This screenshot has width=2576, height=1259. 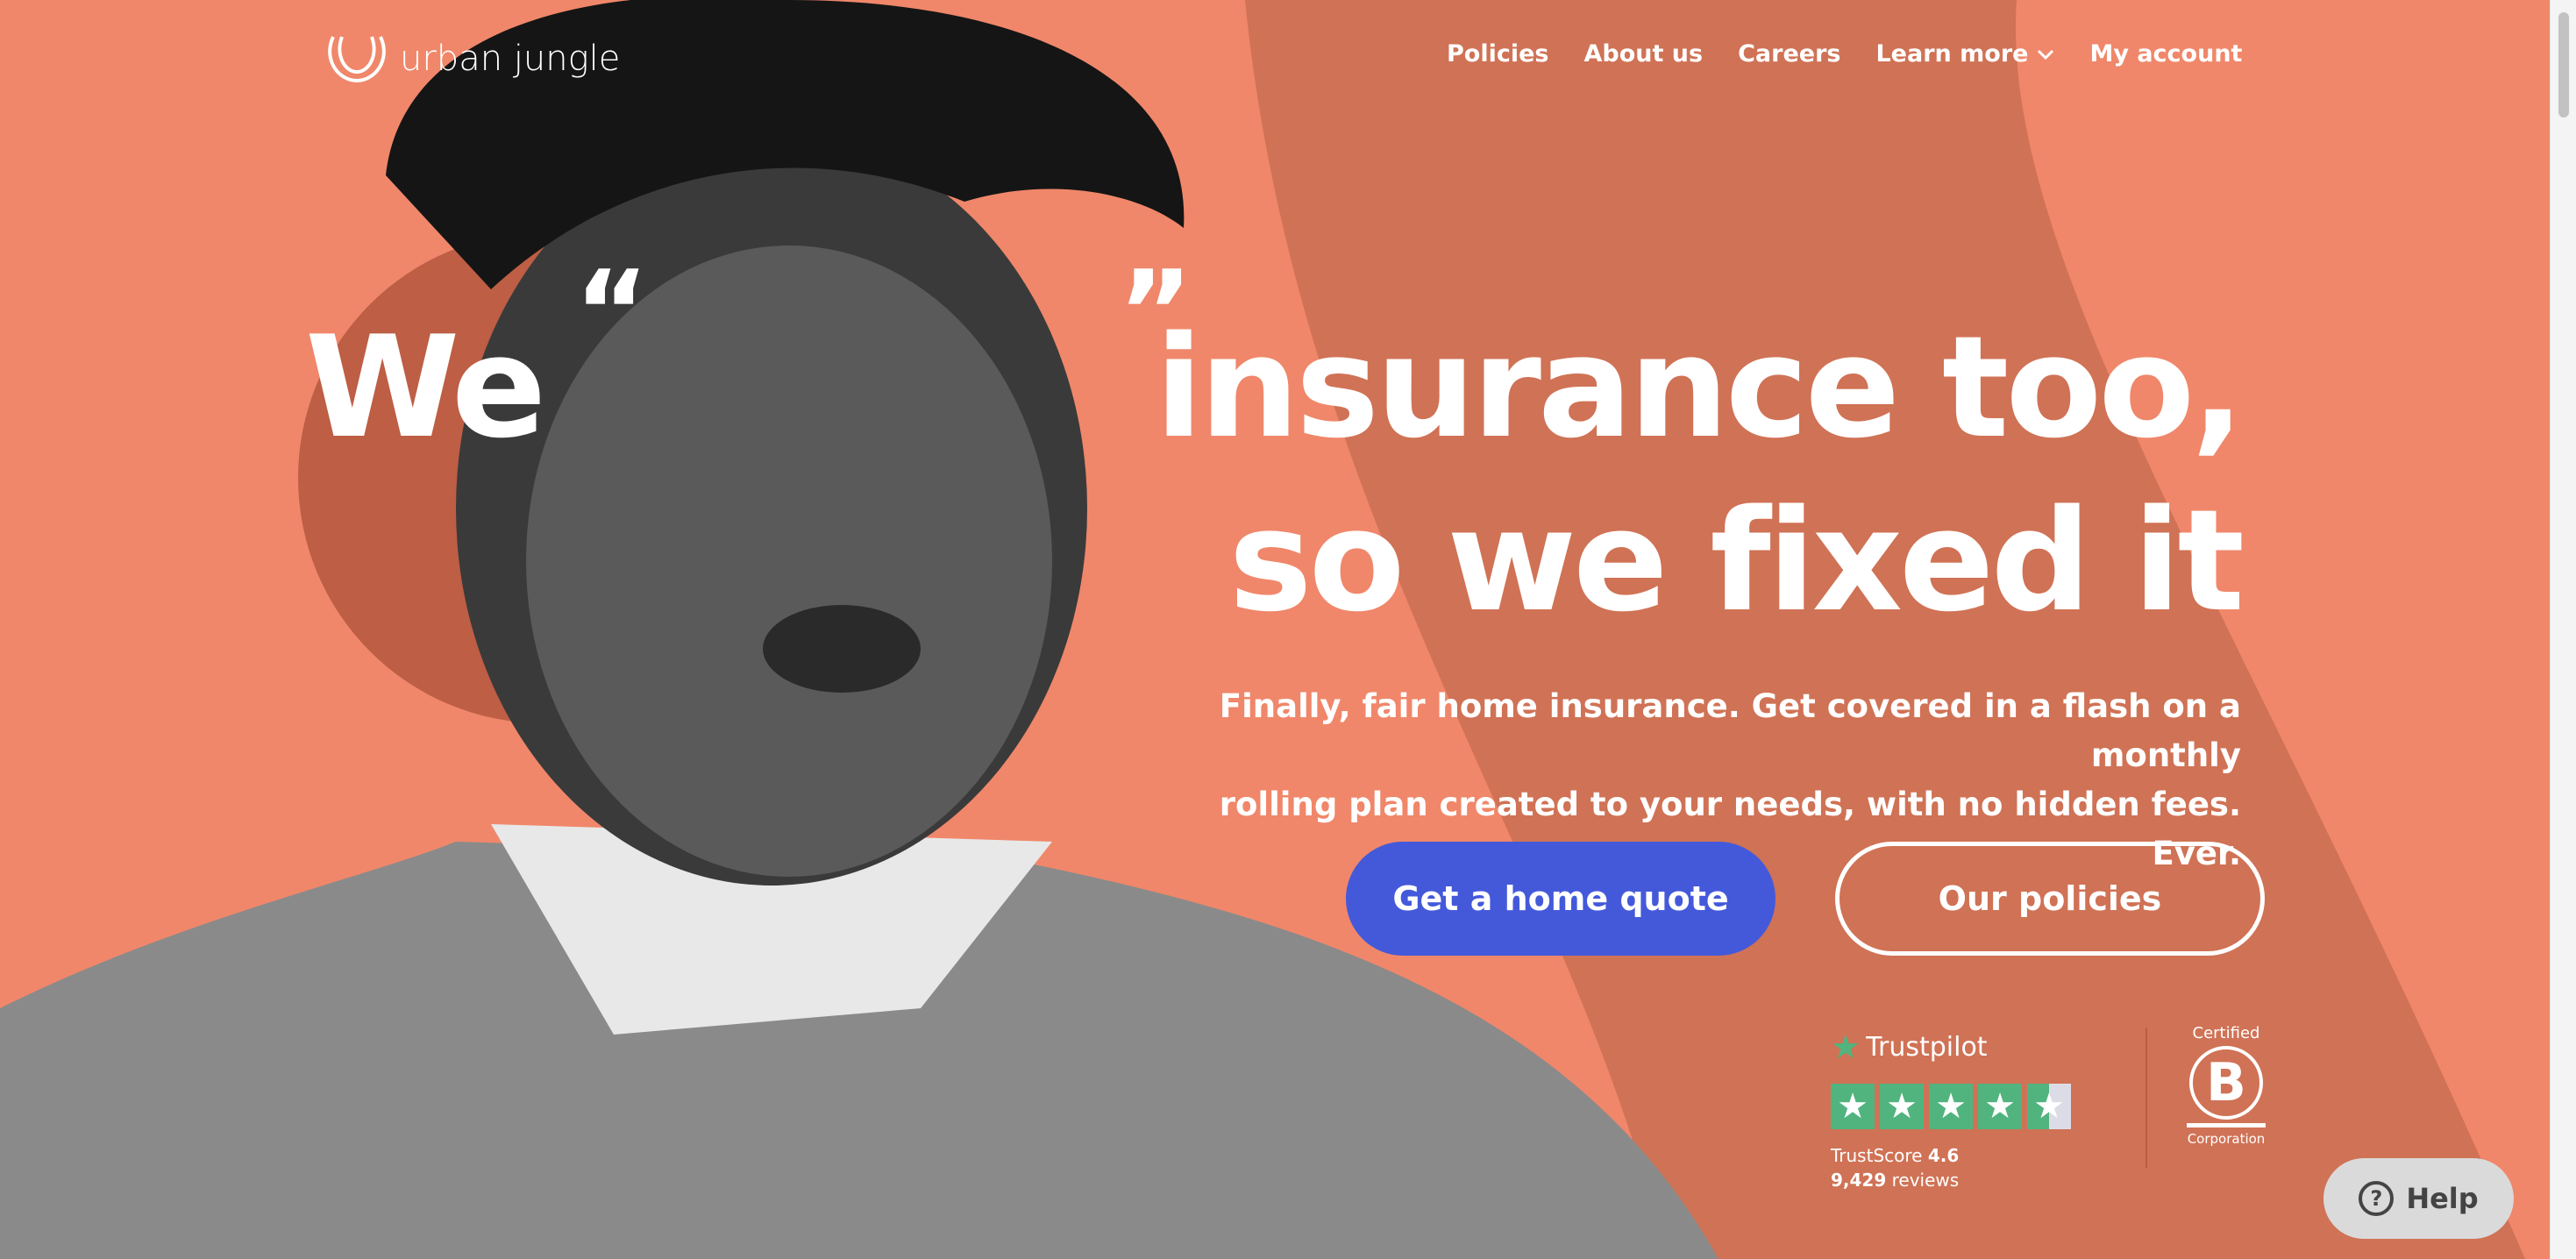 I want to click on bcorp-badge: Certified B Corporation, so click(x=2226, y=1085).